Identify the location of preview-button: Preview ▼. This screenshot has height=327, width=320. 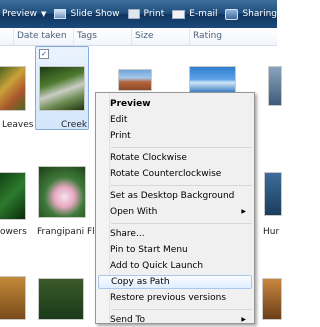
(25, 14).